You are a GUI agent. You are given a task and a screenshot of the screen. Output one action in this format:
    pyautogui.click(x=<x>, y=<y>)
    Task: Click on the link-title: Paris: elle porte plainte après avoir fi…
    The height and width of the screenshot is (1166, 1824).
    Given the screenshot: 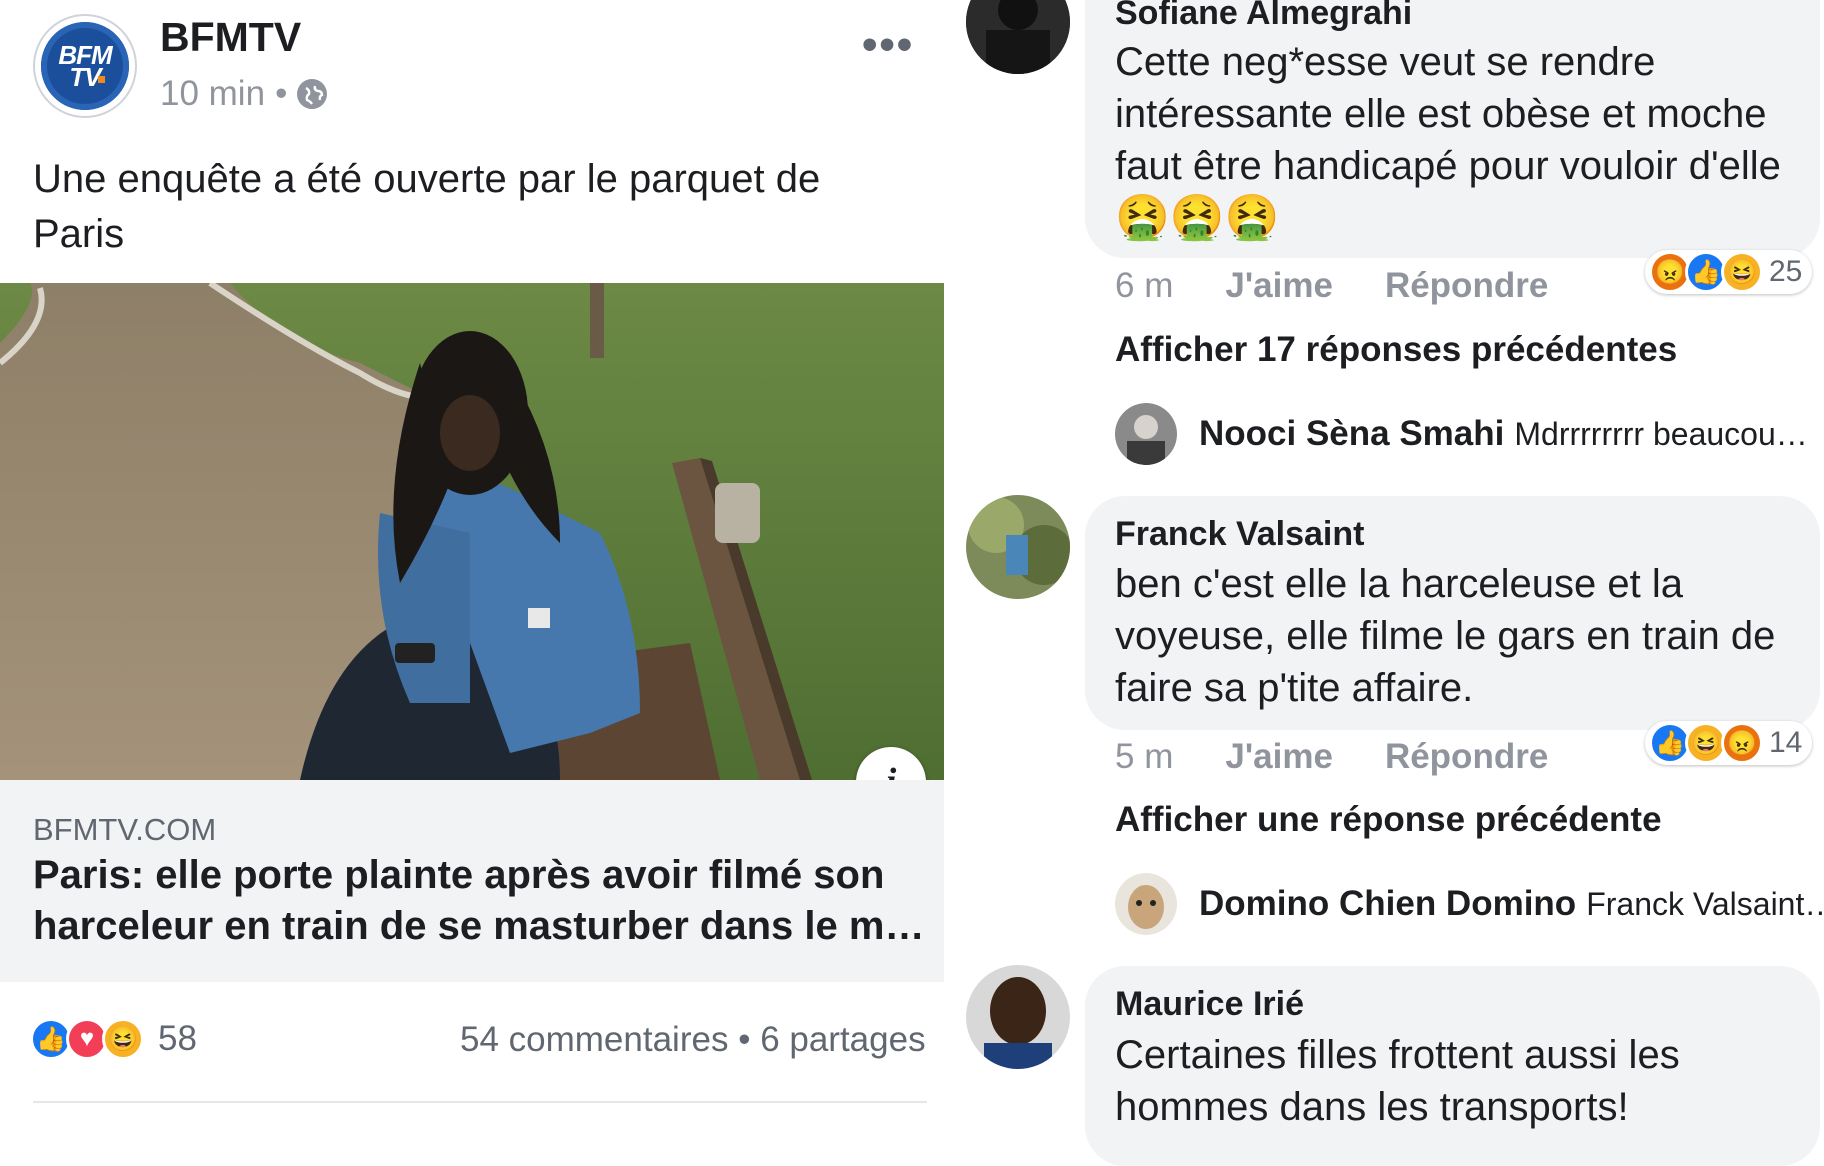 What is the action you would take?
    pyautogui.click(x=483, y=901)
    